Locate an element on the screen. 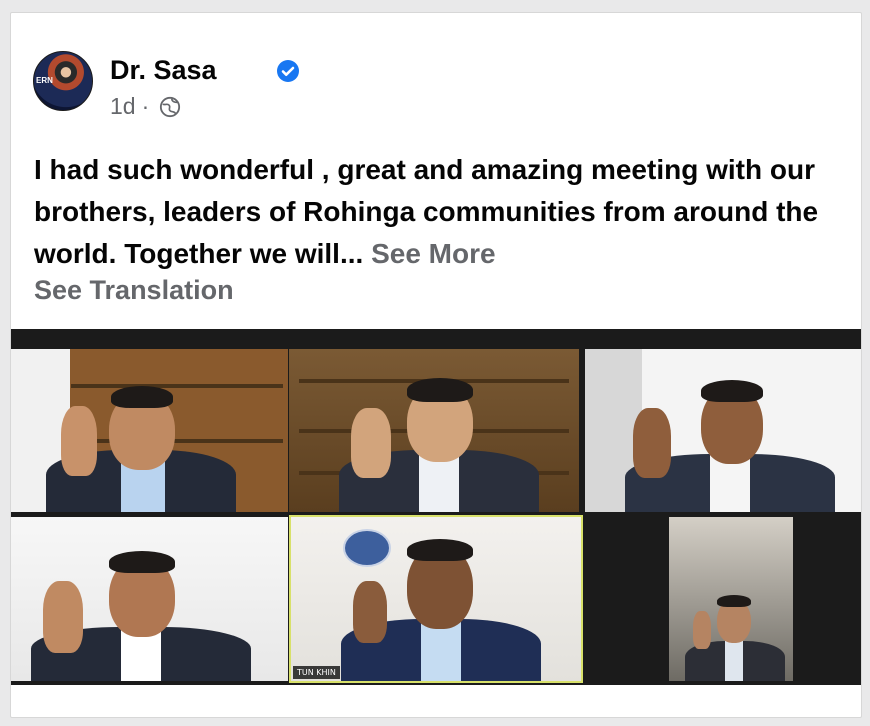 This screenshot has height=726, width=870. see-translation-link: See Translation is located at coordinates (134, 290).